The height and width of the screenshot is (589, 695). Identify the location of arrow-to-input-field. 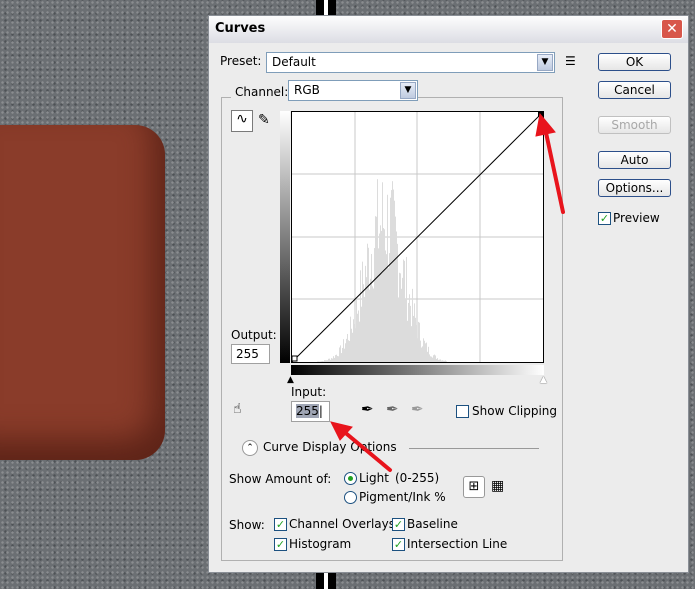
(366, 450).